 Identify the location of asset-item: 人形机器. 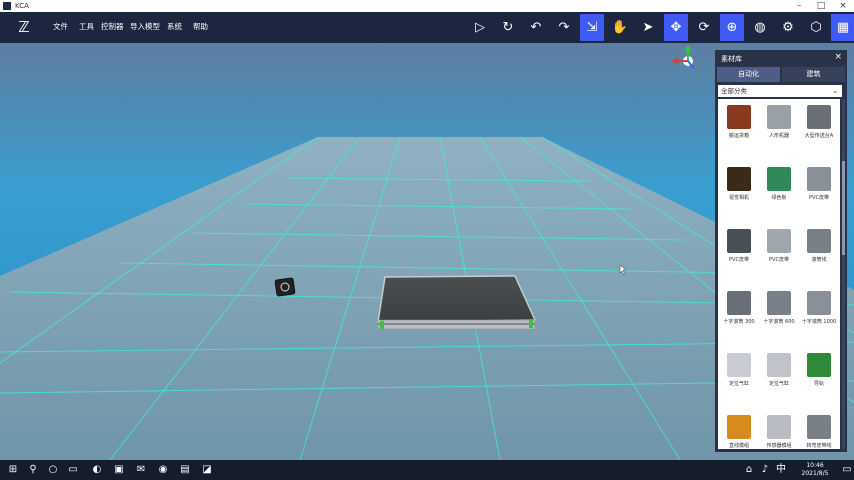
(779, 129).